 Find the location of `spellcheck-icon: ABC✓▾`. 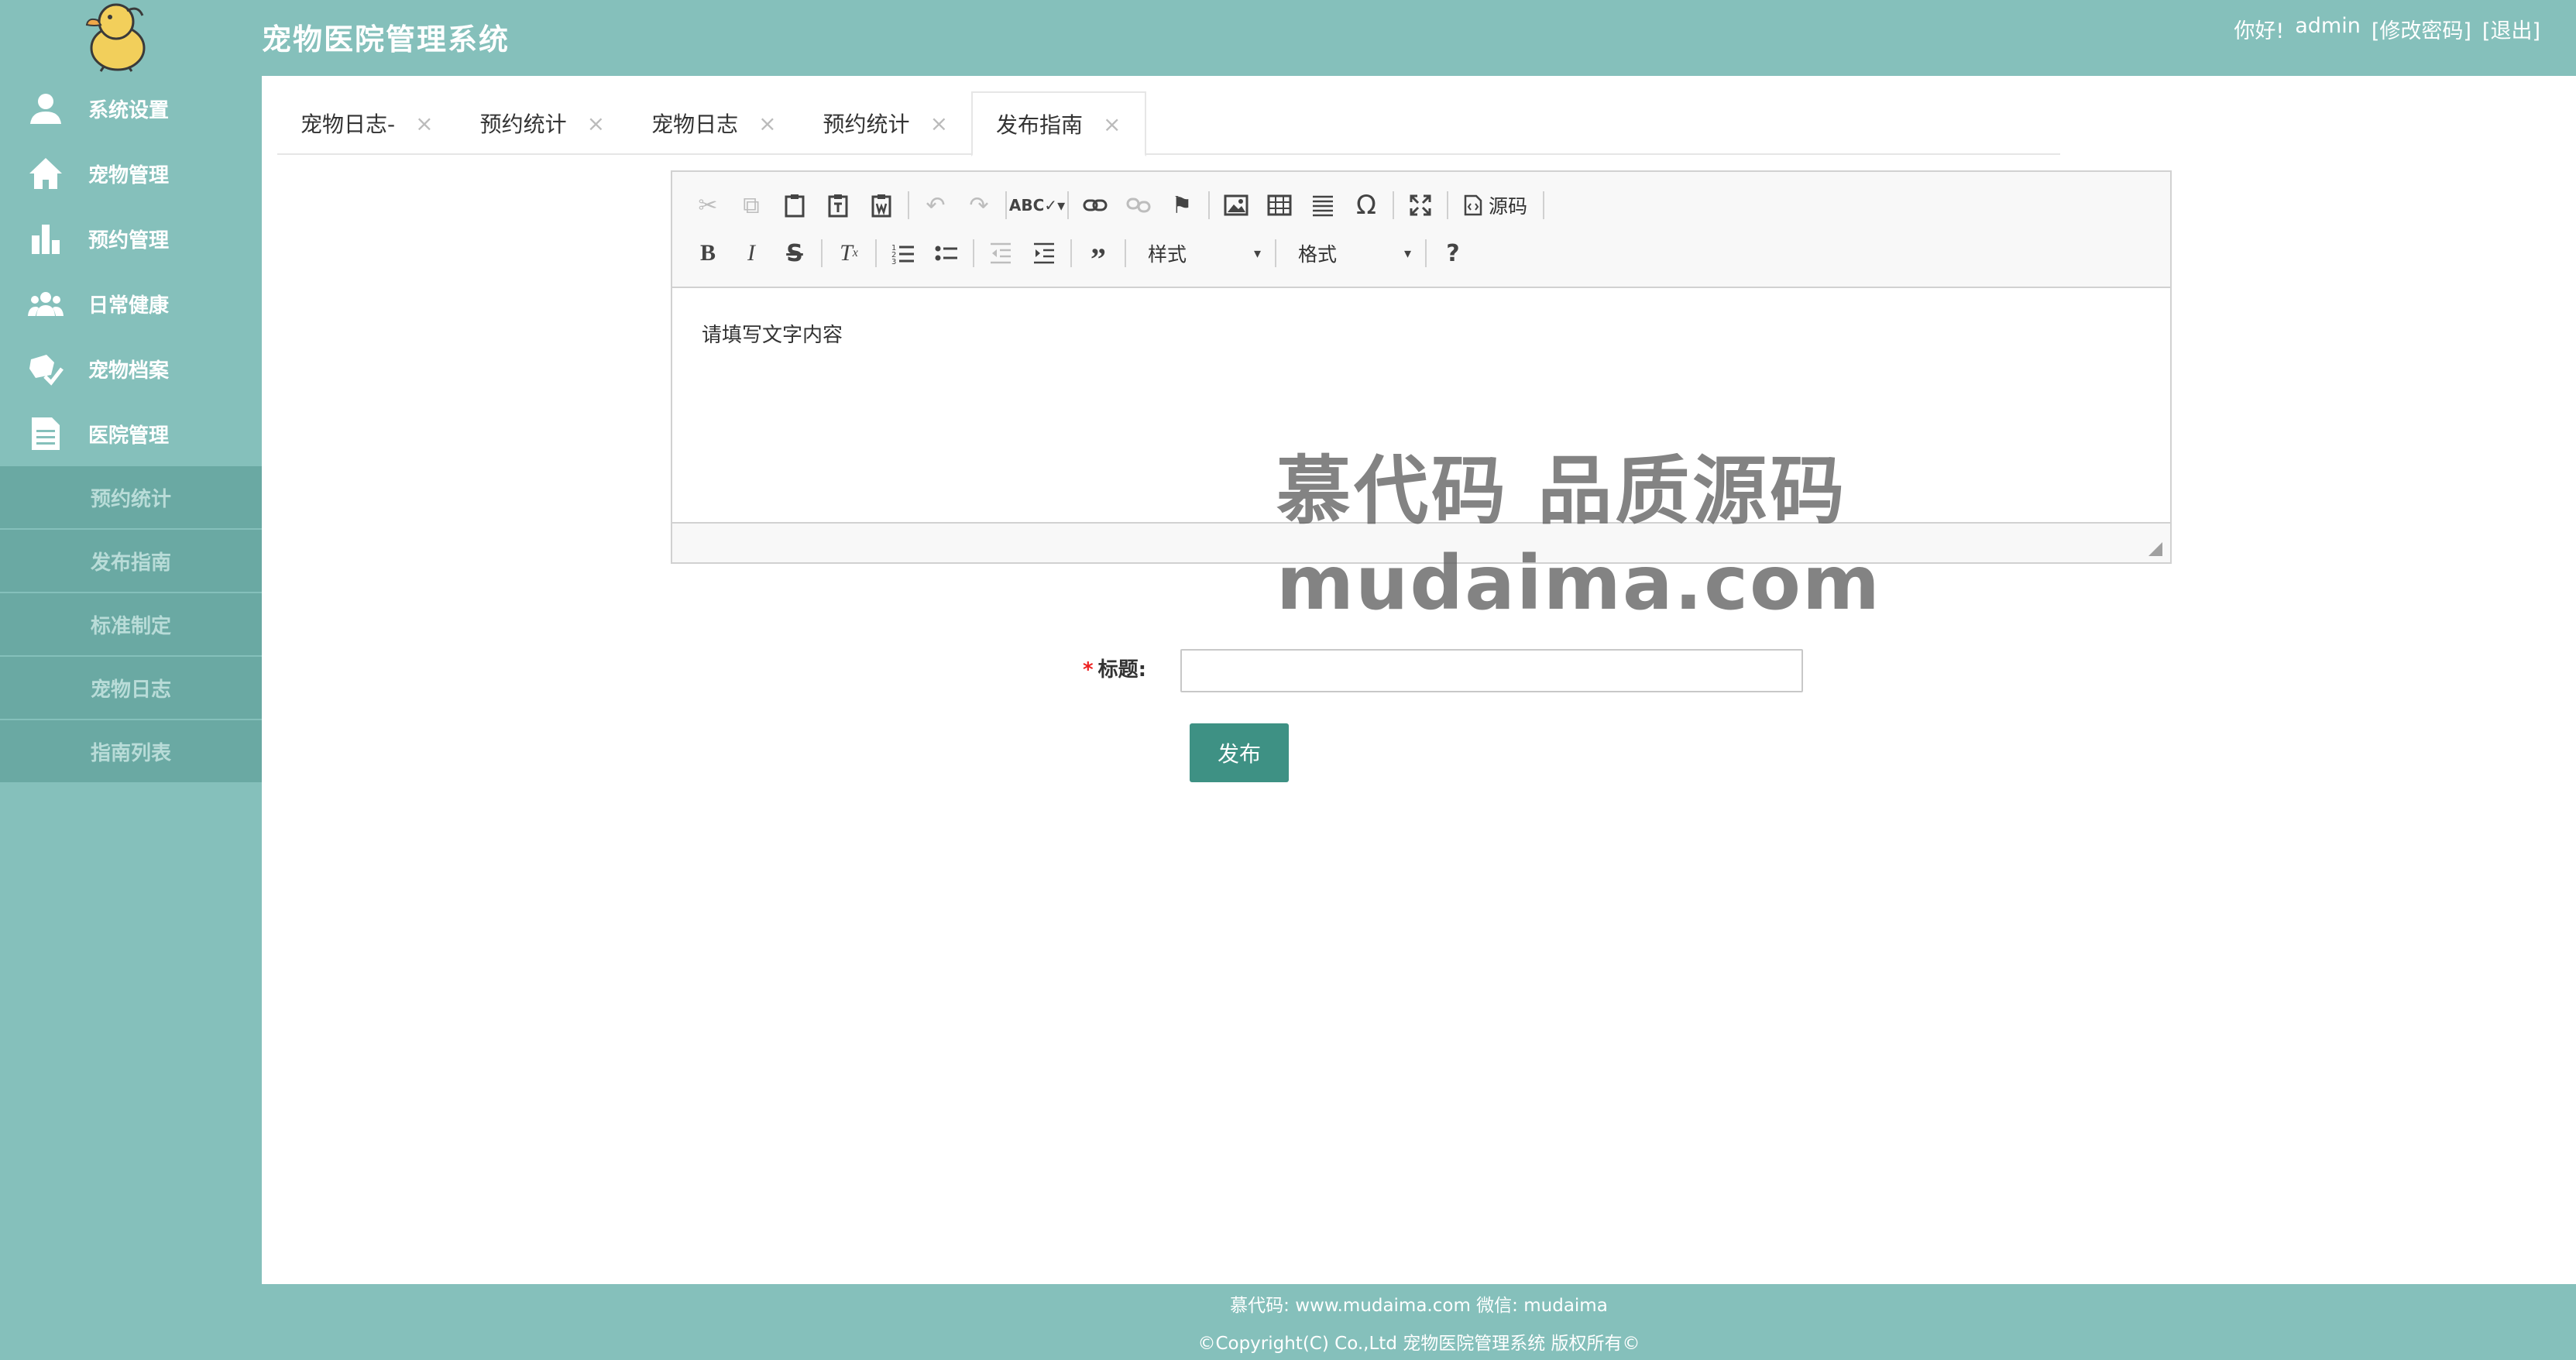

spellcheck-icon: ABC✓▾ is located at coordinates (1037, 206).